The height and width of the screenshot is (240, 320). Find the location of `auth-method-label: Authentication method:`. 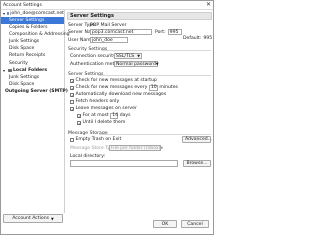

auth-method-label: Authentication method: is located at coordinates (97, 64).